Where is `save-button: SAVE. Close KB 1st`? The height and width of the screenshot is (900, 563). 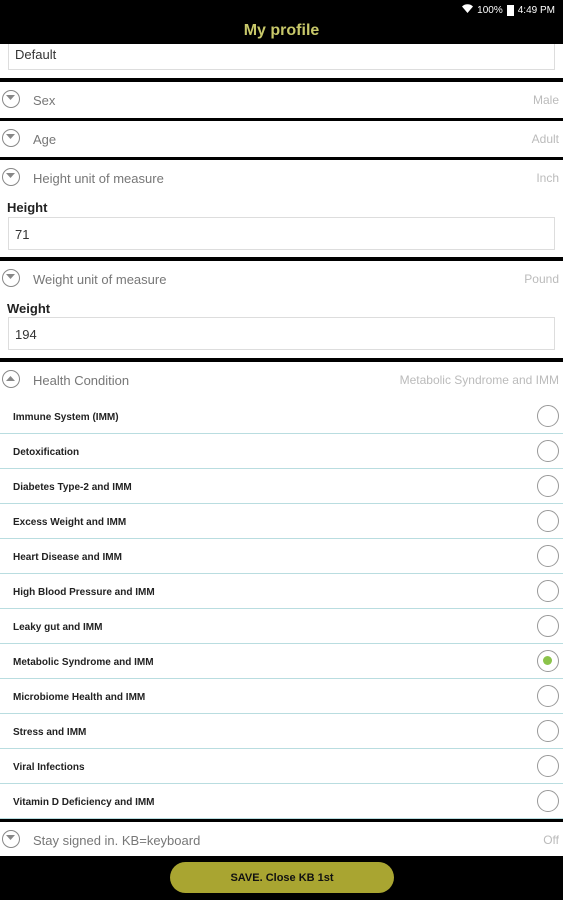 save-button: SAVE. Close KB 1st is located at coordinates (282, 877).